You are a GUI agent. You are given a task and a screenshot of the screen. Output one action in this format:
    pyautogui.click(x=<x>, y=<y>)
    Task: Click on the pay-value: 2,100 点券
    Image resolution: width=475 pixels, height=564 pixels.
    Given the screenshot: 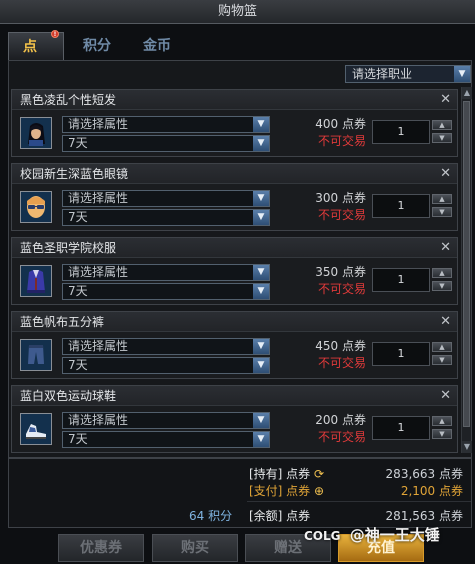 What is the action you would take?
    pyautogui.click(x=431, y=491)
    